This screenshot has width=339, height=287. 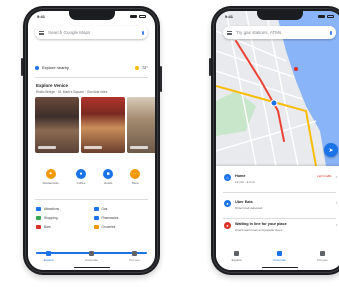 What do you see at coordinates (63, 227) in the screenshot?
I see `more-category-item: Bars` at bounding box center [63, 227].